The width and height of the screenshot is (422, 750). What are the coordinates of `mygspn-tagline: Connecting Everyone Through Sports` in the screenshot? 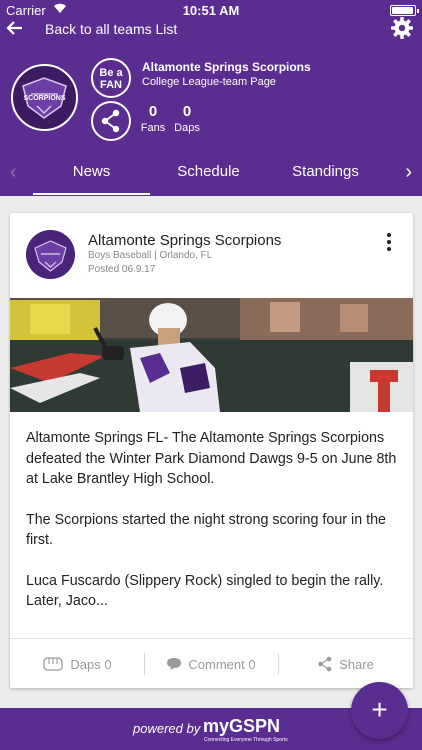 It's located at (246, 740).